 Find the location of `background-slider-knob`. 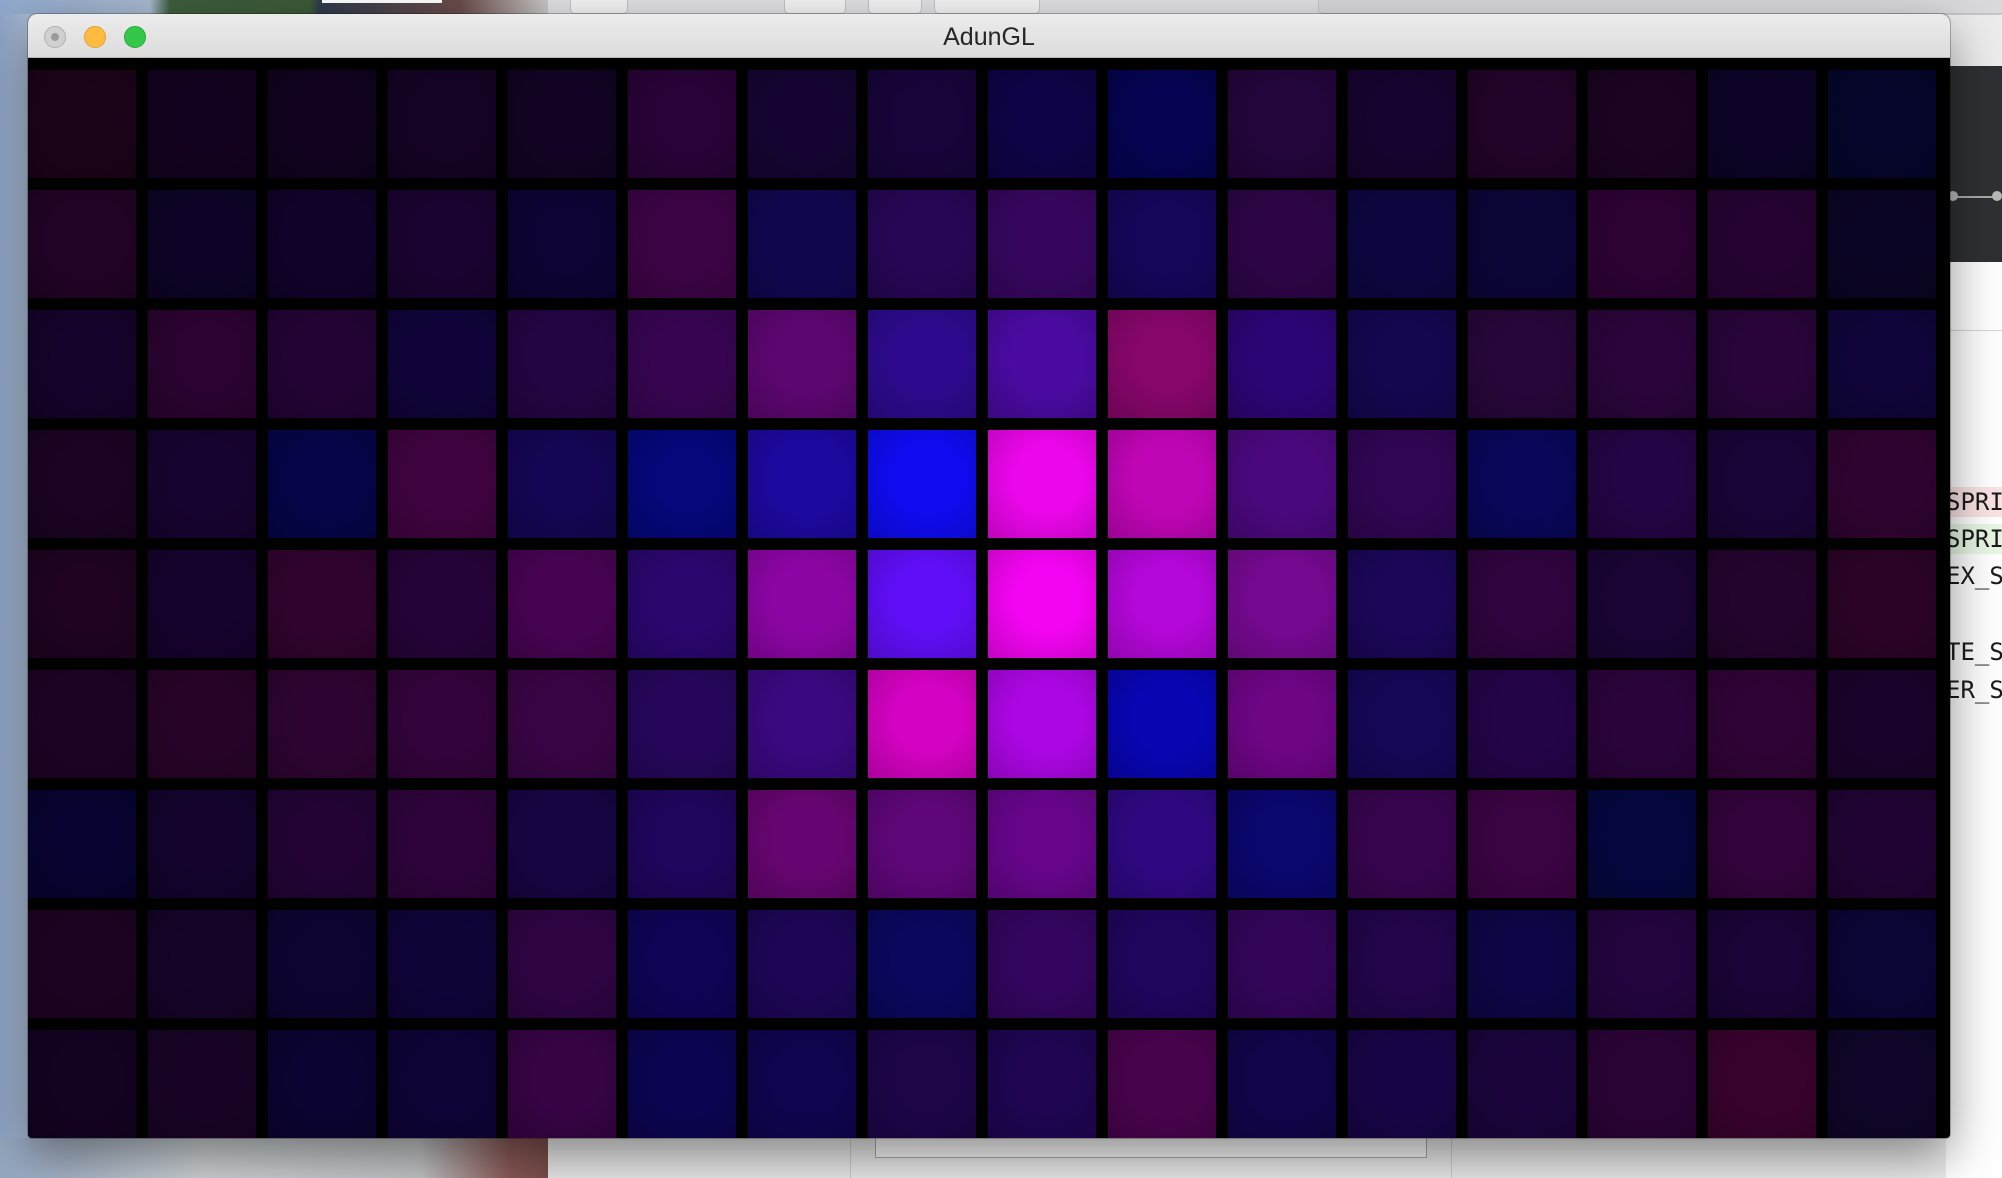

background-slider-knob is located at coordinates (1997, 196).